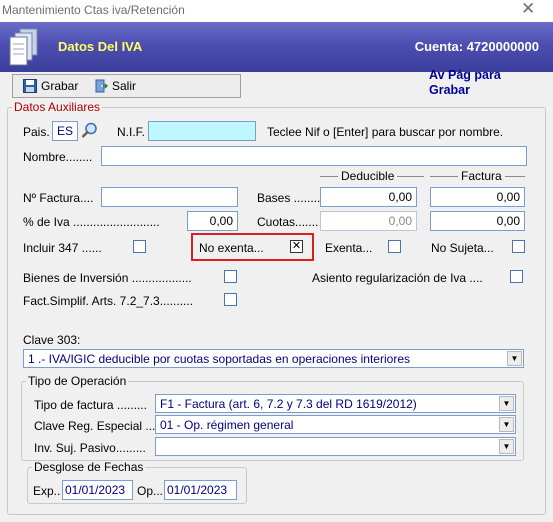 Image resolution: width=553 pixels, height=522 pixels. Describe the element at coordinates (30, 86) in the screenshot. I see `save-icon` at that location.